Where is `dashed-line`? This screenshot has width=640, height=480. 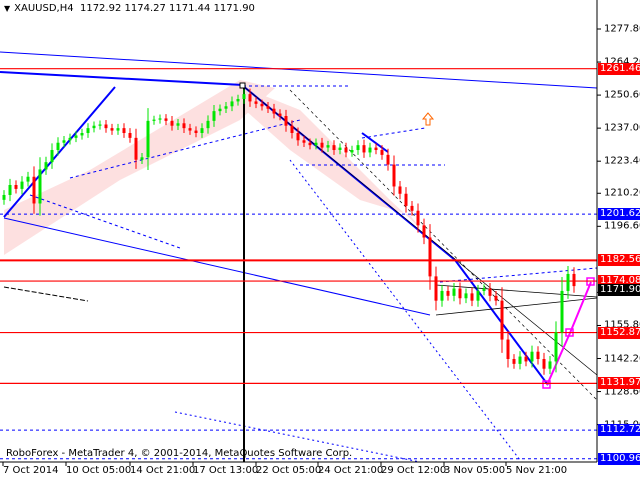 dashed-line is located at coordinates (393, 133).